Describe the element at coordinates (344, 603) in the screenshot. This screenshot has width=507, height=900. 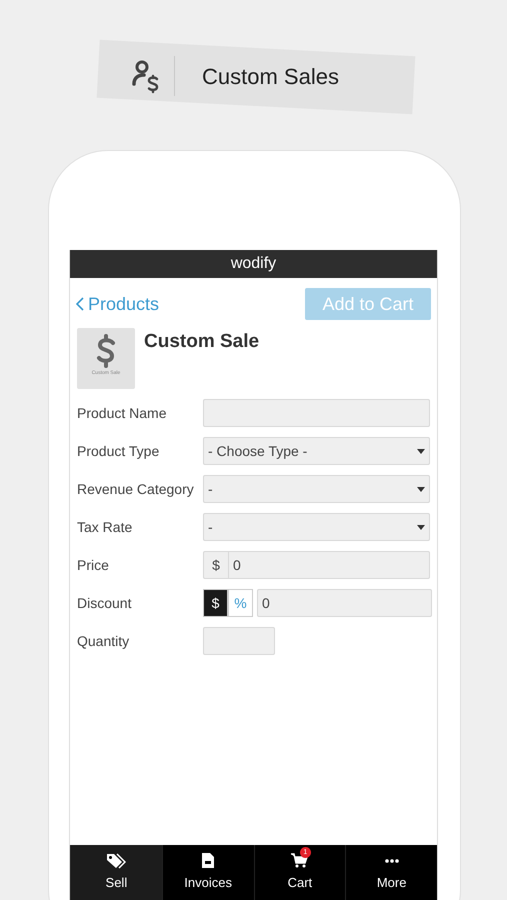
I see `discount-field: 0` at that location.